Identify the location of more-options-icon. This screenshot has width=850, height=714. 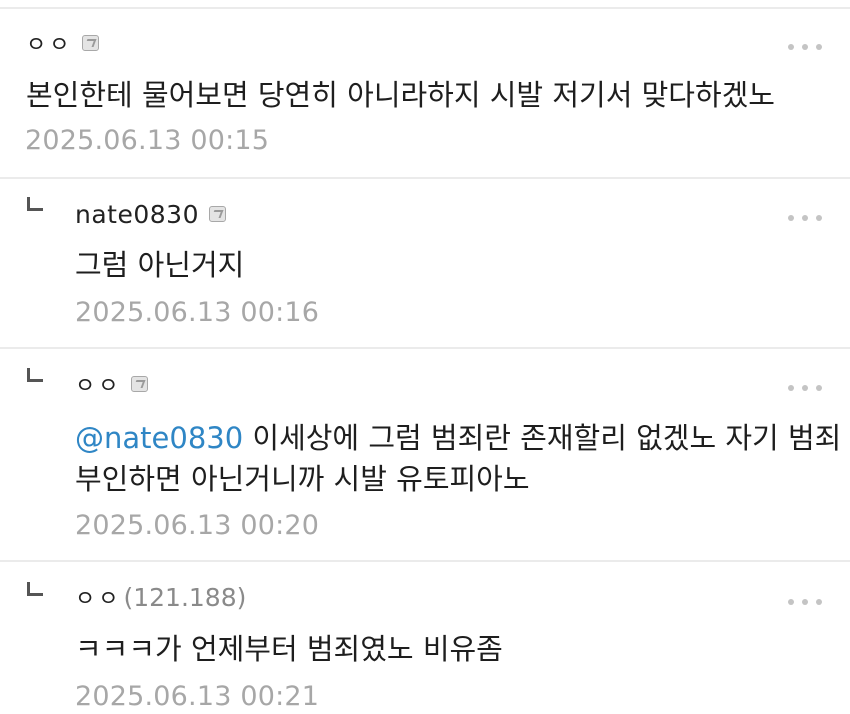
(805, 602).